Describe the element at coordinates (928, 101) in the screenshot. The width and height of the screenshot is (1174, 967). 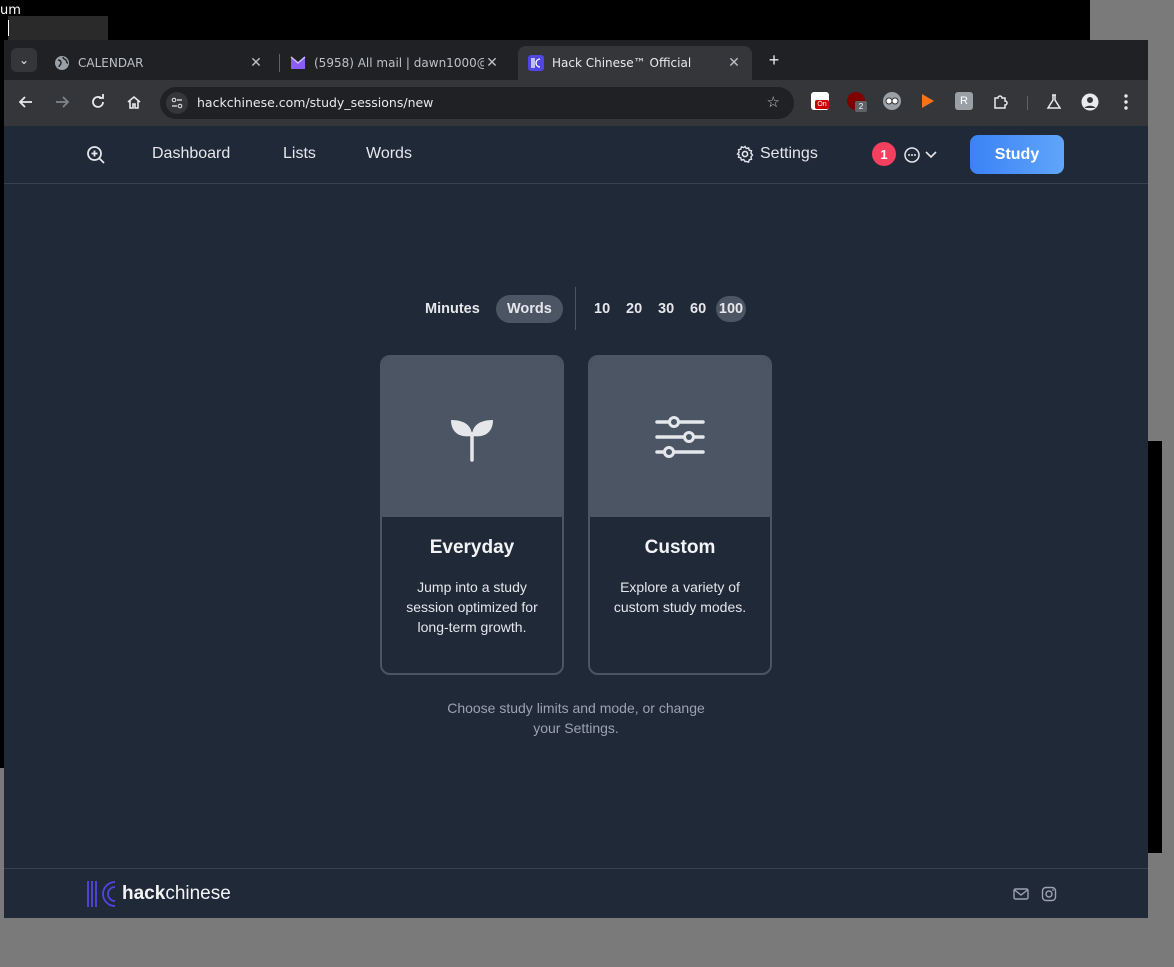
I see `play-ext-icon` at that location.